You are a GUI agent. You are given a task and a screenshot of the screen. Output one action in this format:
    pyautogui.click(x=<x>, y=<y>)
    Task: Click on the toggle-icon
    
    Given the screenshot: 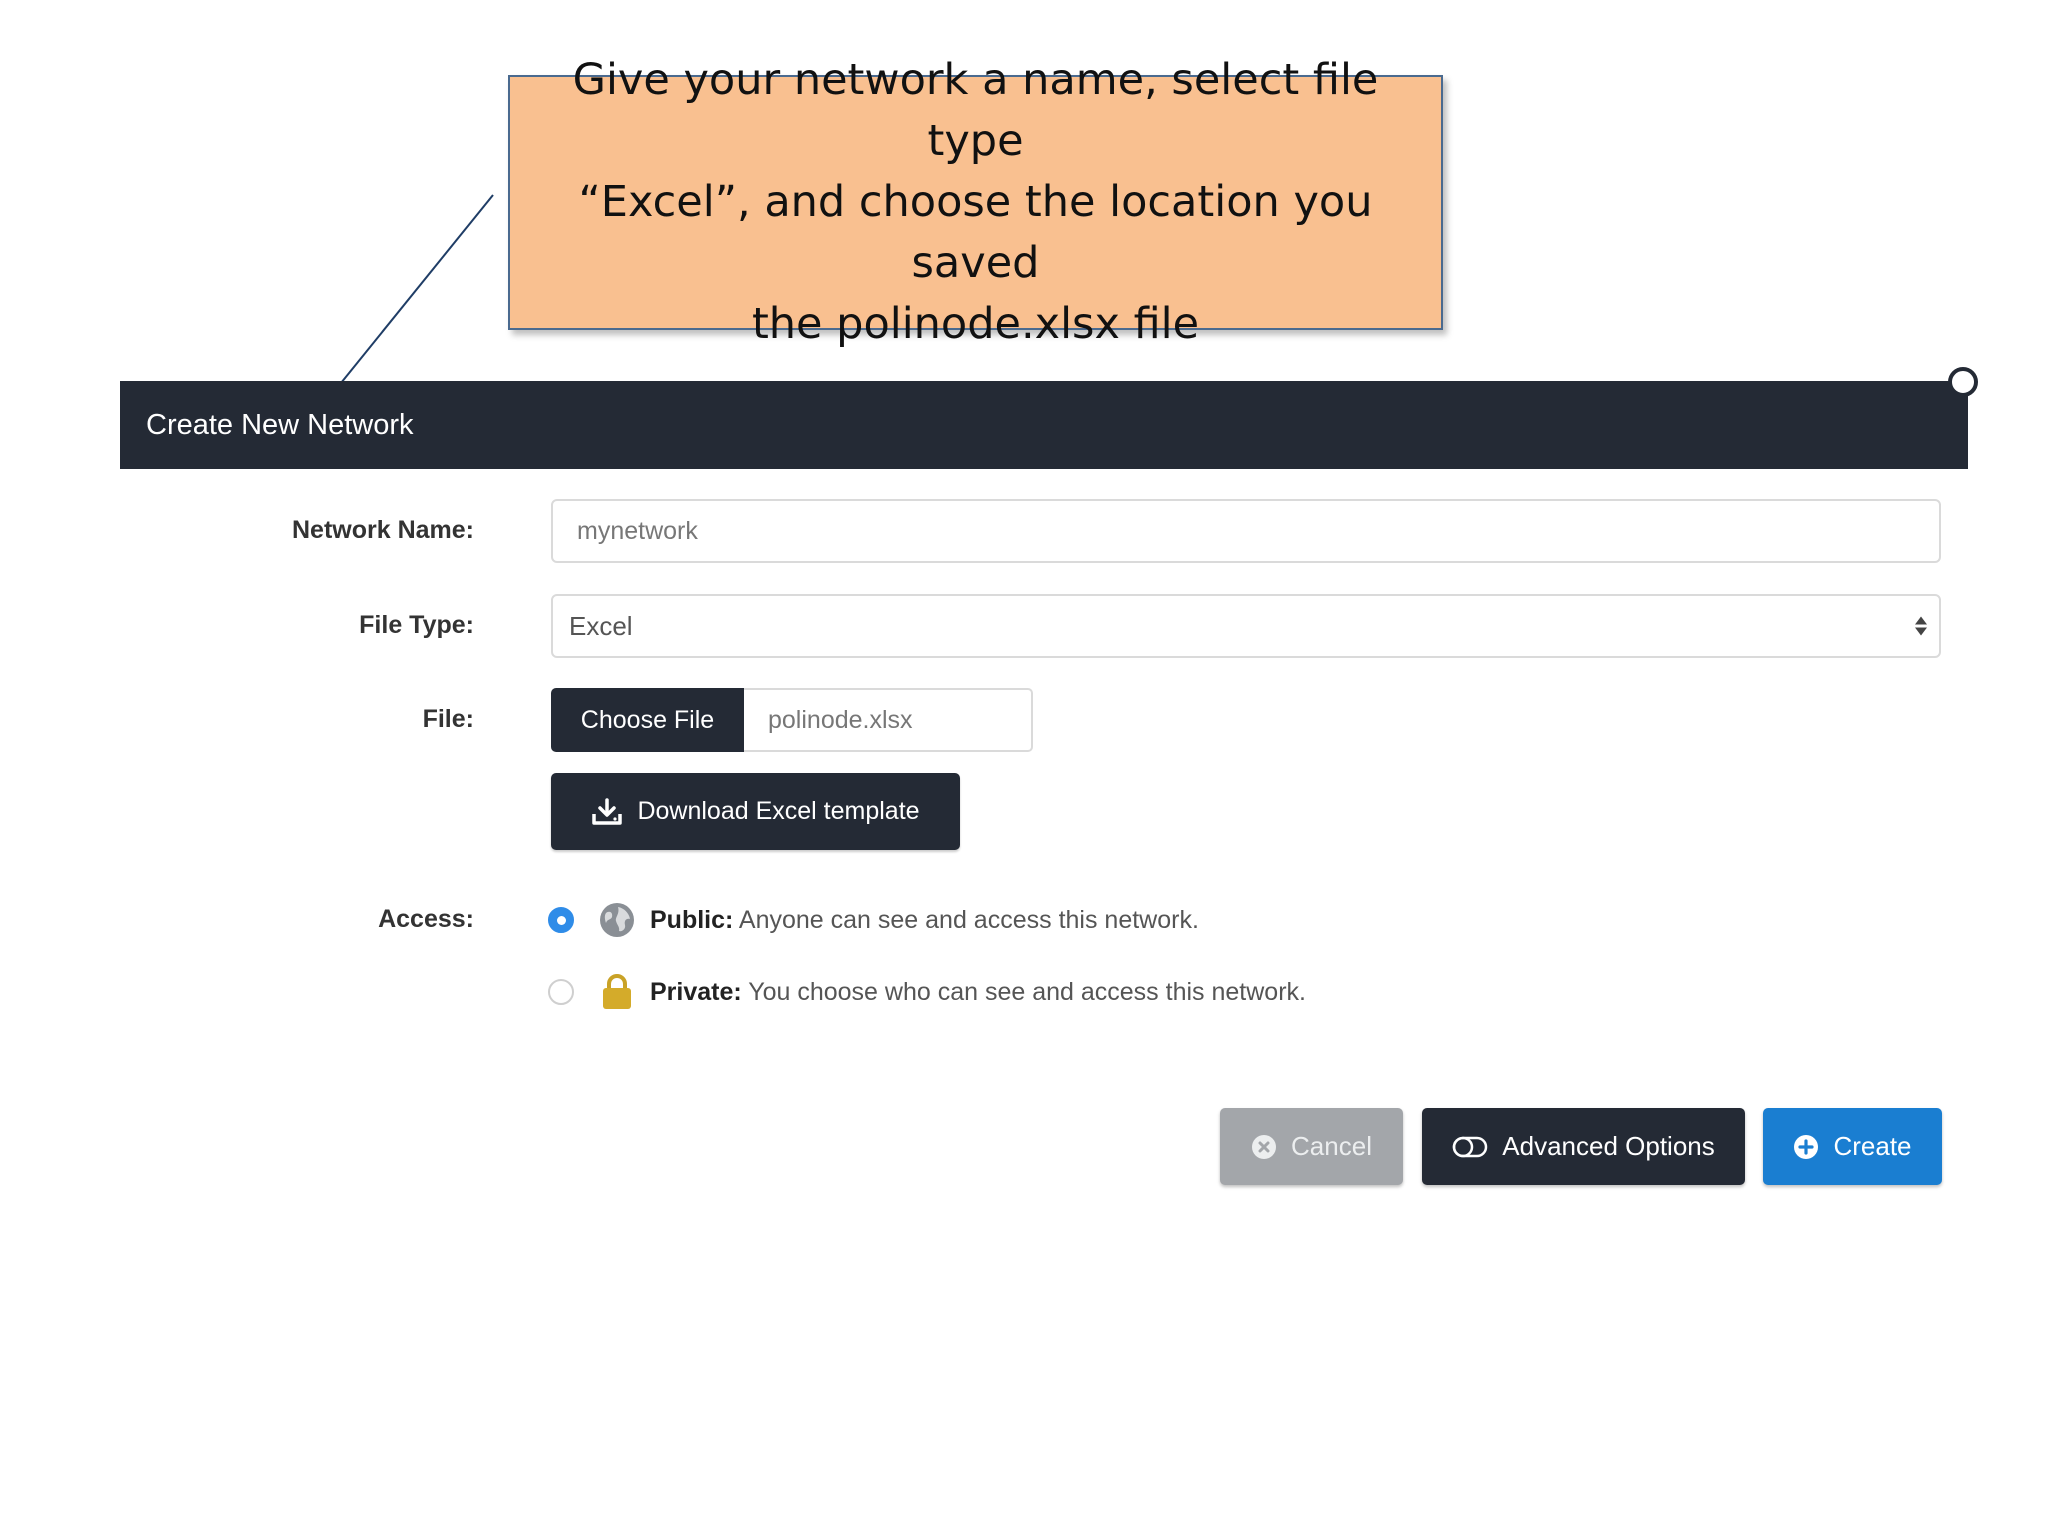 What is the action you would take?
    pyautogui.click(x=1470, y=1147)
    